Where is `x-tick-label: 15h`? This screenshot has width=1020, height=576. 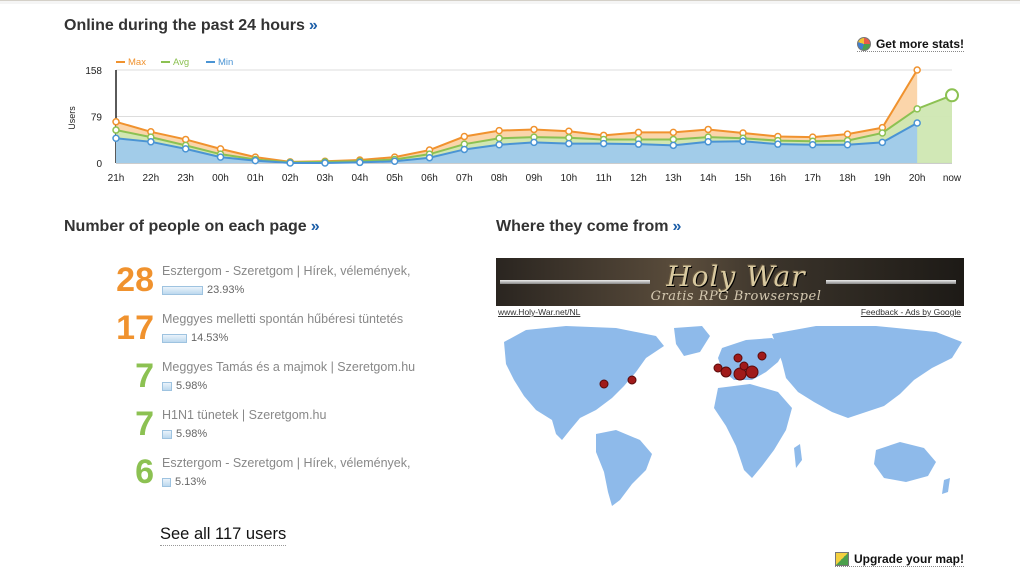
x-tick-label: 15h is located at coordinates (743, 178).